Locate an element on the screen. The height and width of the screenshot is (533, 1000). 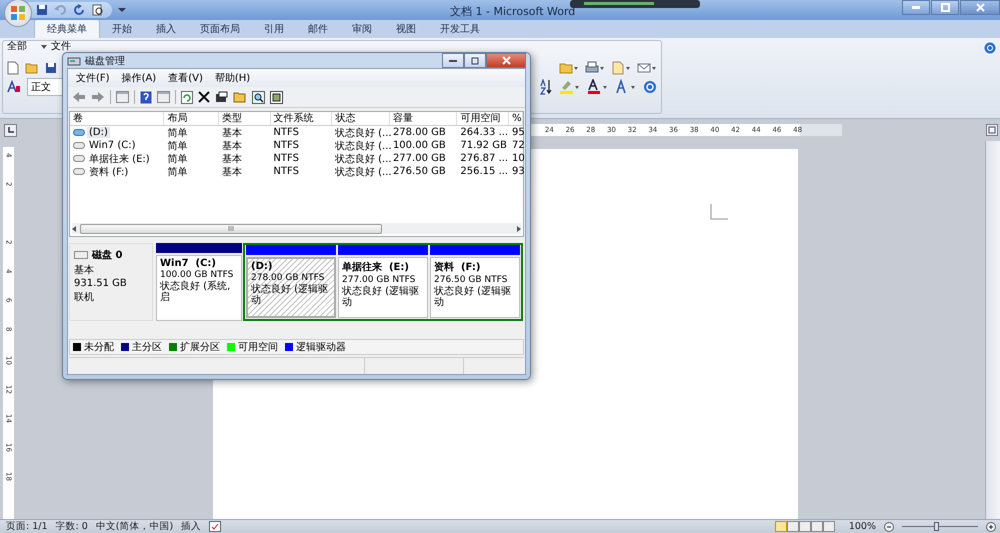
window-title: 磁盘管理 is located at coordinates (105, 61).